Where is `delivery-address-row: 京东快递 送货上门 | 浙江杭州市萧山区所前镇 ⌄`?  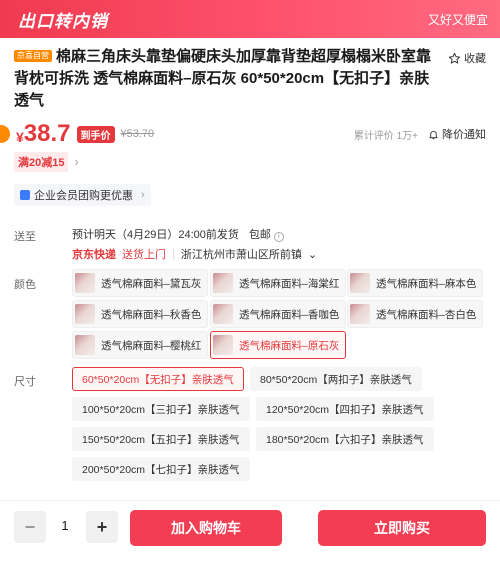
delivery-address-row: 京东快递 送货上门 | 浙江杭州市萧山区所前镇 ⌄ is located at coordinates (194, 254).